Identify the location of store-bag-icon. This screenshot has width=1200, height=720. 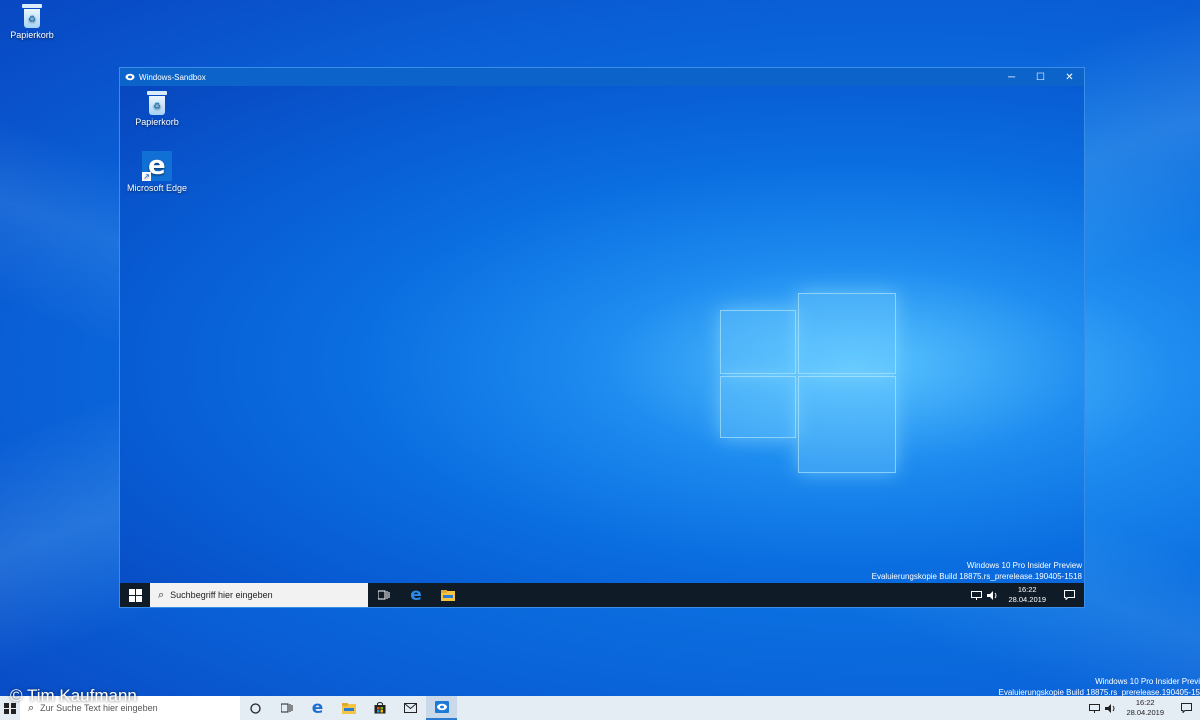
(379, 708).